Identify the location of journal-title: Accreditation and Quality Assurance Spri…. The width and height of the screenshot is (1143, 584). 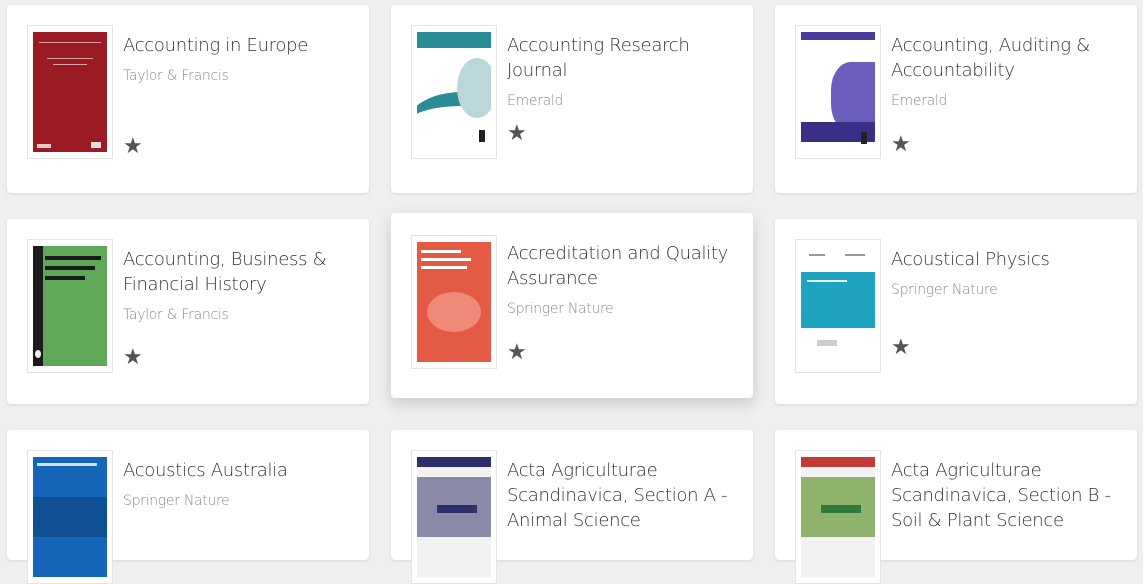
(625, 280).